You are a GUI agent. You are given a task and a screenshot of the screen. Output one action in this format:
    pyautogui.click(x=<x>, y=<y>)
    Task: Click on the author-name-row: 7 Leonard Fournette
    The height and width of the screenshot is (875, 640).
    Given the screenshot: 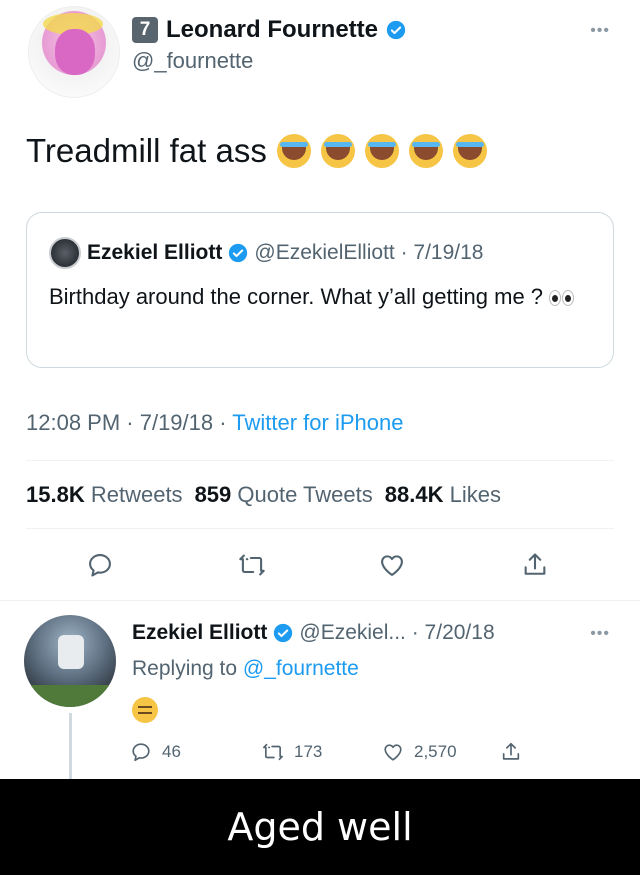 What is the action you would take?
    pyautogui.click(x=269, y=30)
    